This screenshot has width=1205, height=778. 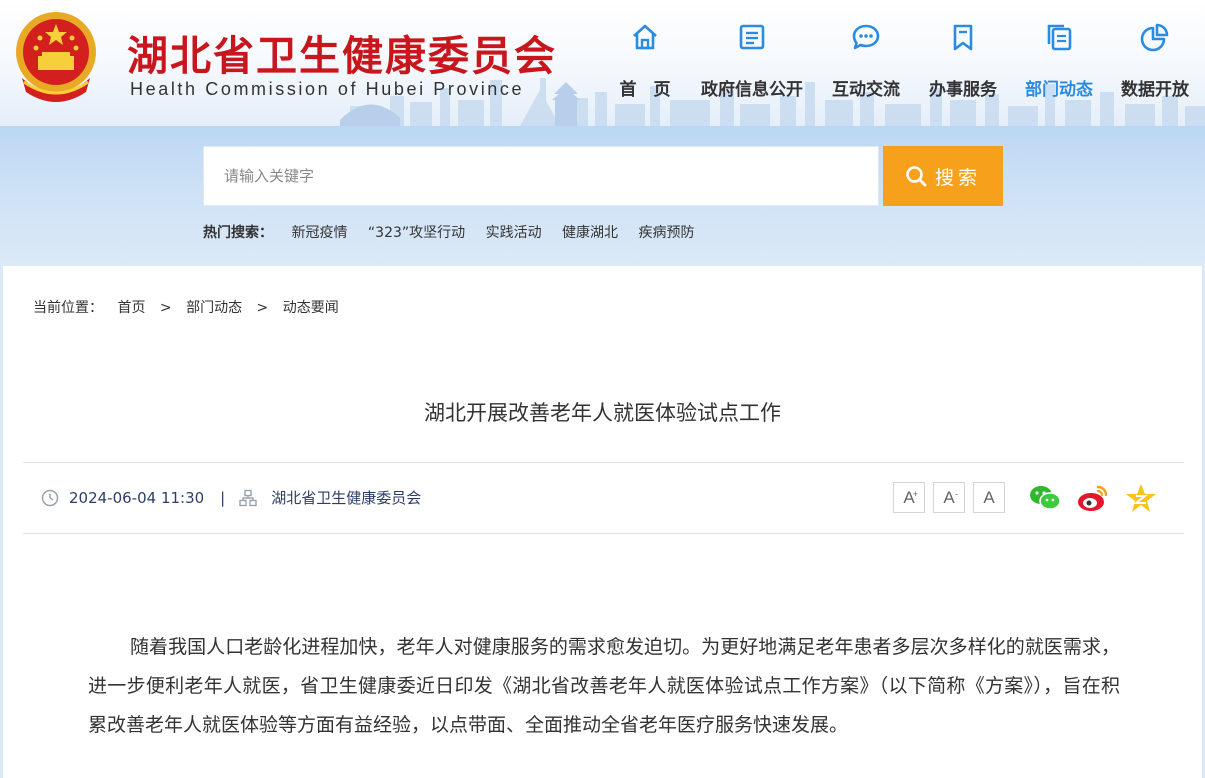 I want to click on breadcrumb-item-news: 动态要闻, so click(x=311, y=308).